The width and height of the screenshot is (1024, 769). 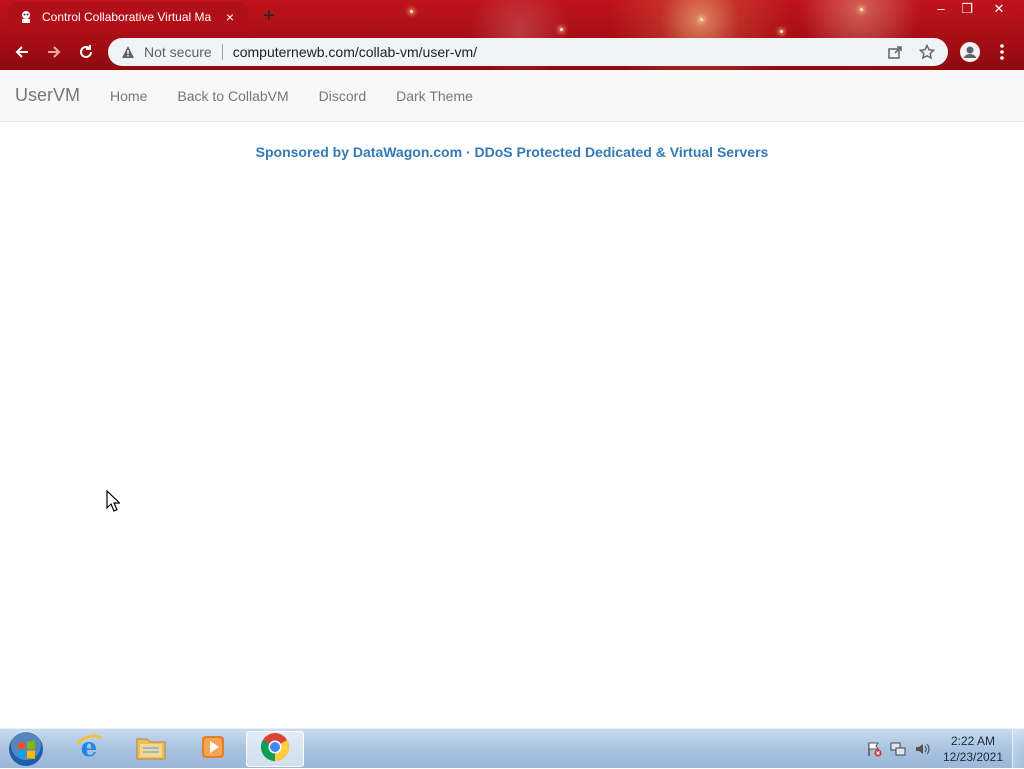 I want to click on nav-link-back-to-collabvm: Back to CollabVM, so click(x=232, y=96).